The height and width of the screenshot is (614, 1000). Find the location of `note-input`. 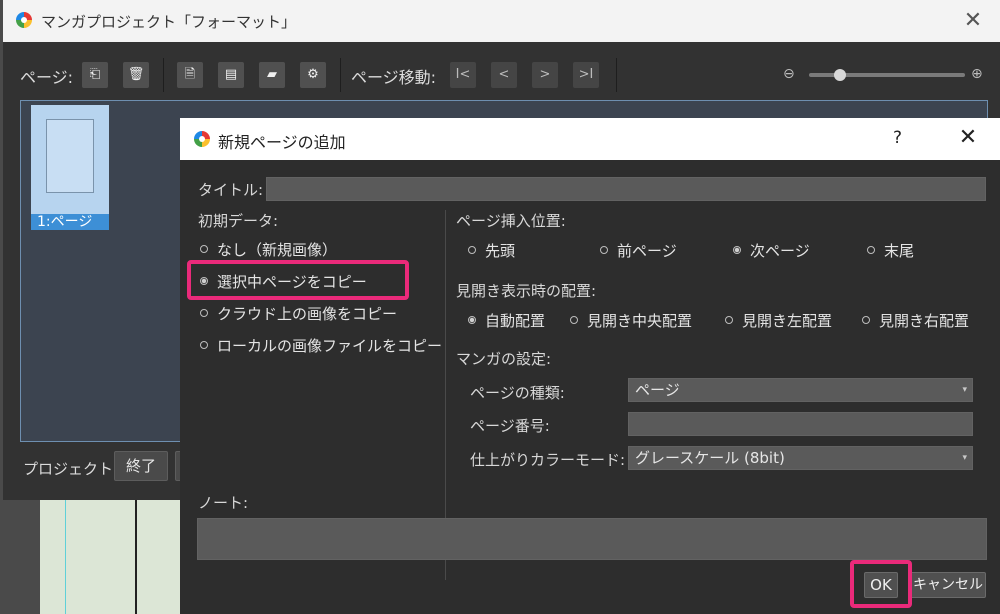

note-input is located at coordinates (592, 539).